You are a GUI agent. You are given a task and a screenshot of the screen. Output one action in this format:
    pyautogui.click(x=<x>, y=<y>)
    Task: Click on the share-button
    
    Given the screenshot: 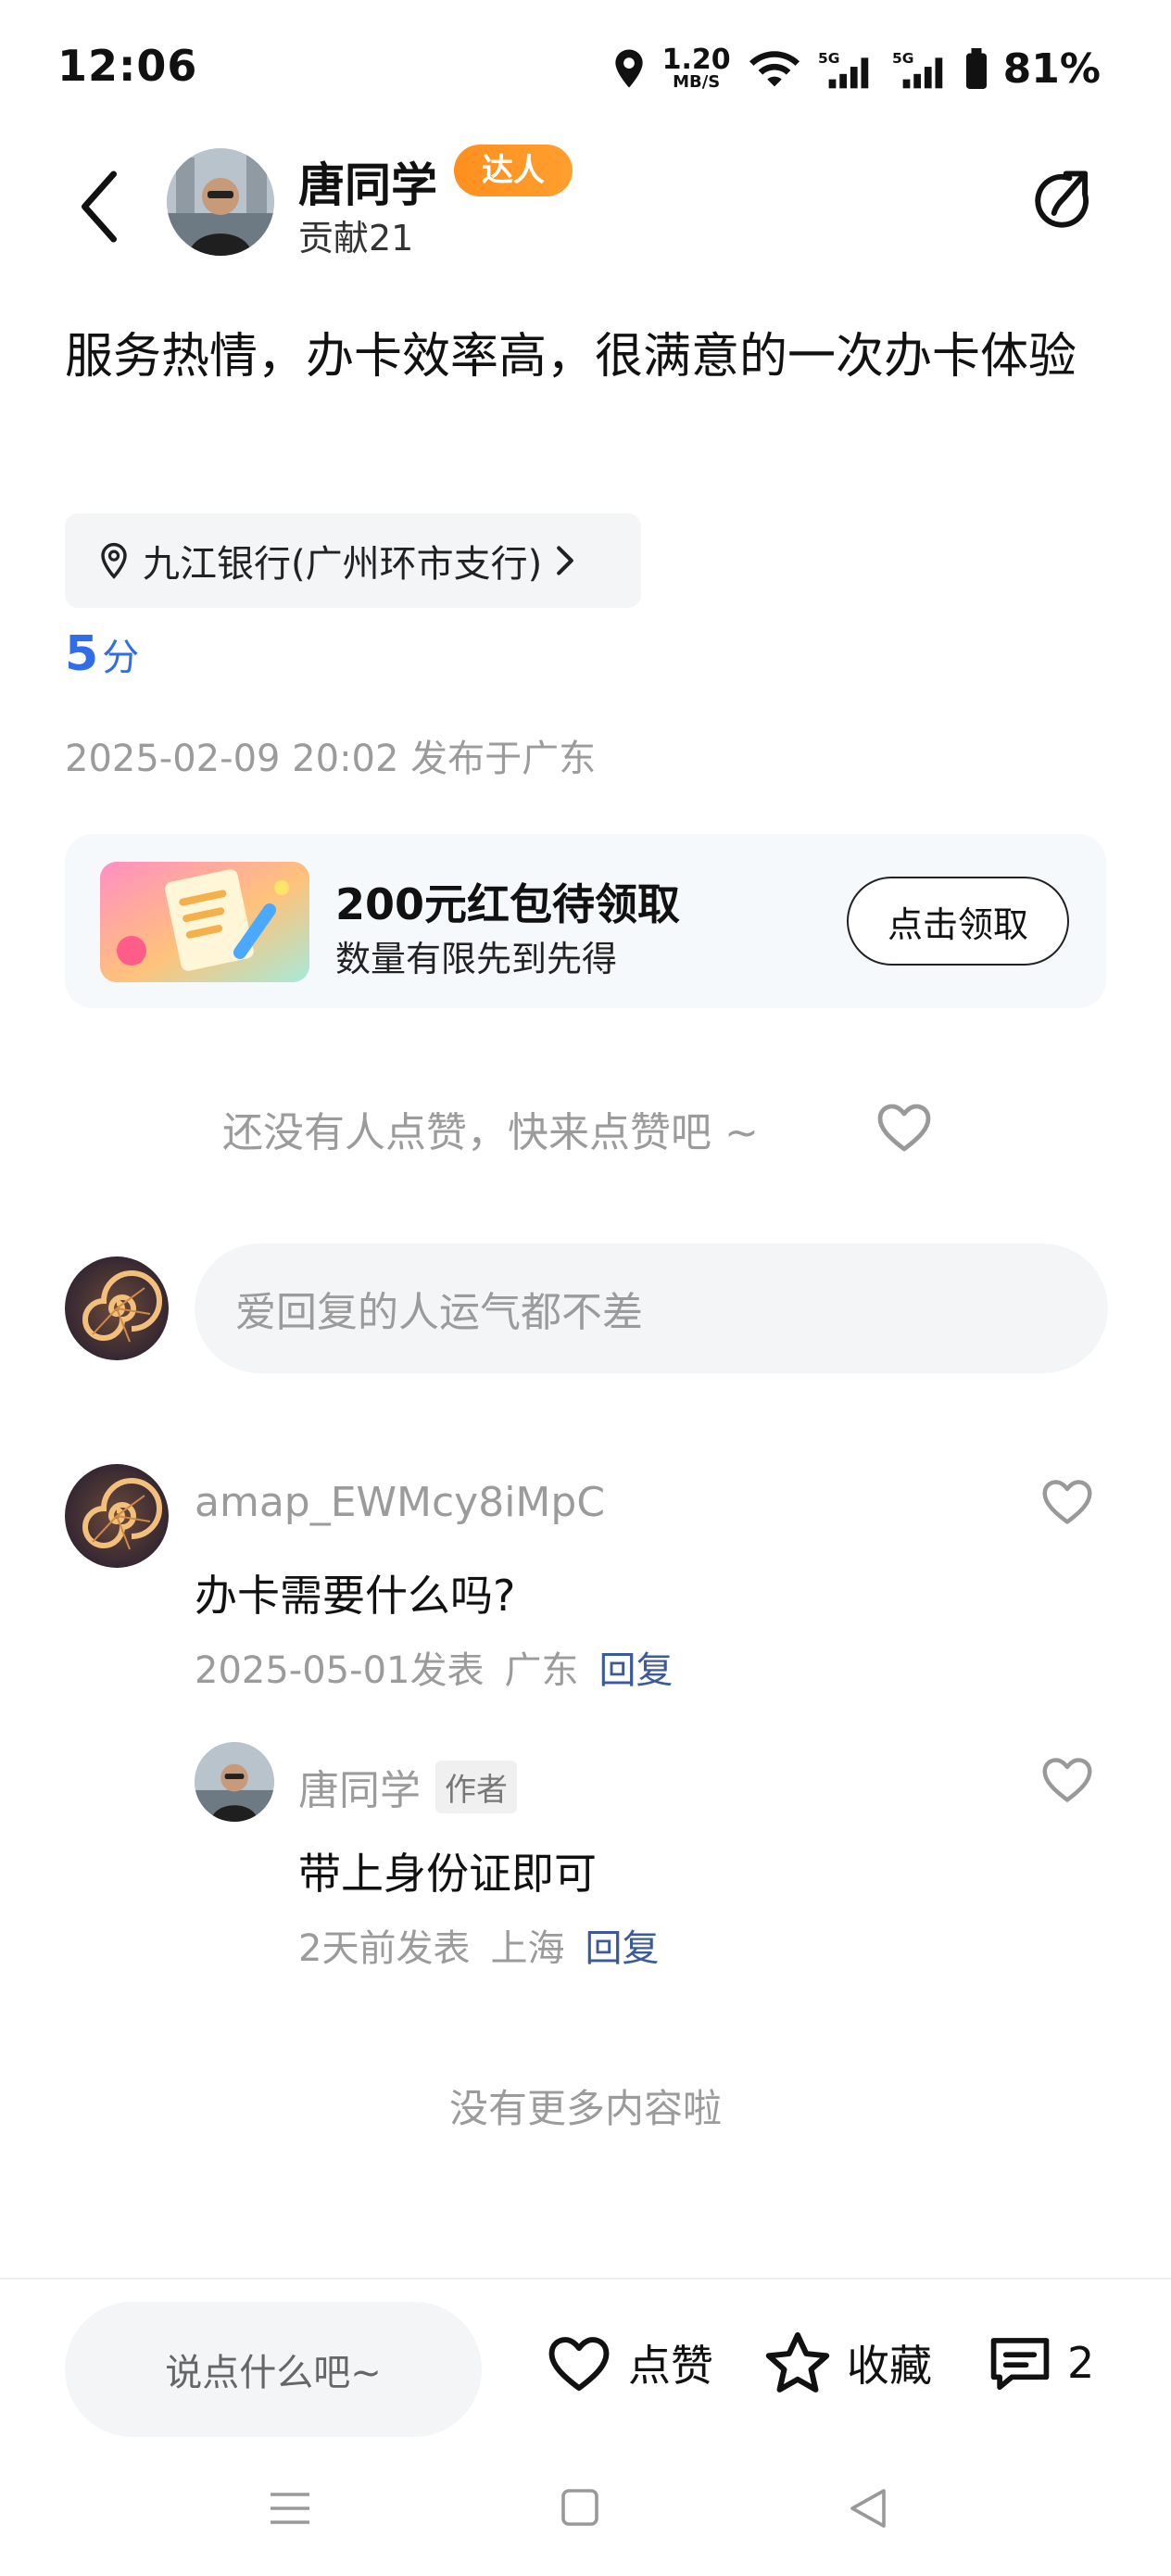 What is the action you would take?
    pyautogui.click(x=1062, y=201)
    